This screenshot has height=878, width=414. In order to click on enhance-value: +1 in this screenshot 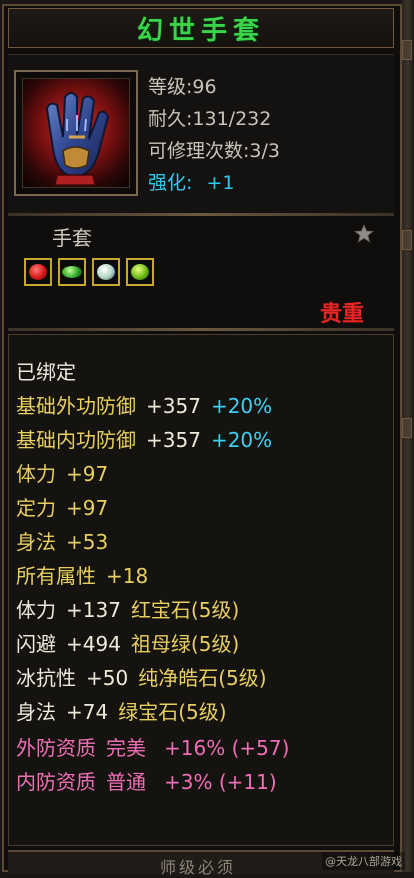, I will do `click(220, 183)`.